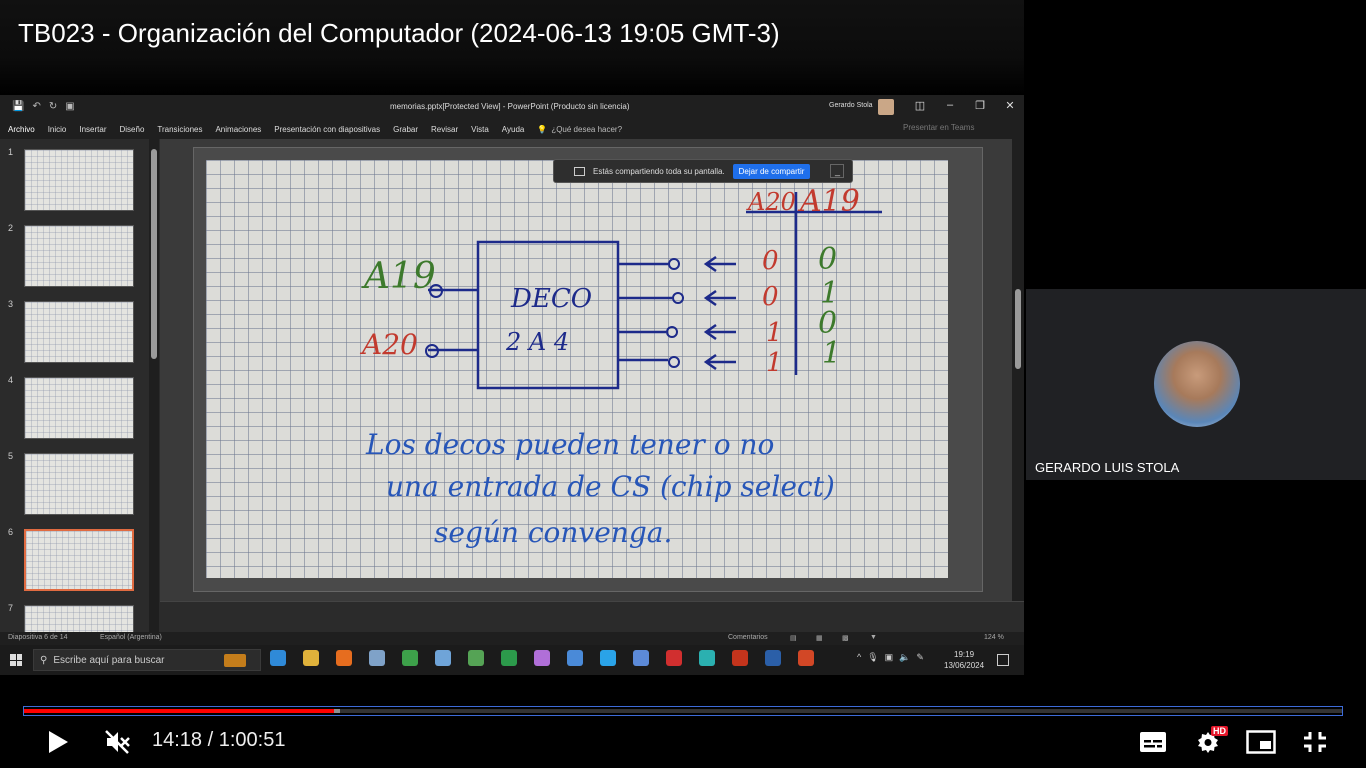  What do you see at coordinates (238, 129) in the screenshot?
I see `tab-animaciones: Animaciones` at bounding box center [238, 129].